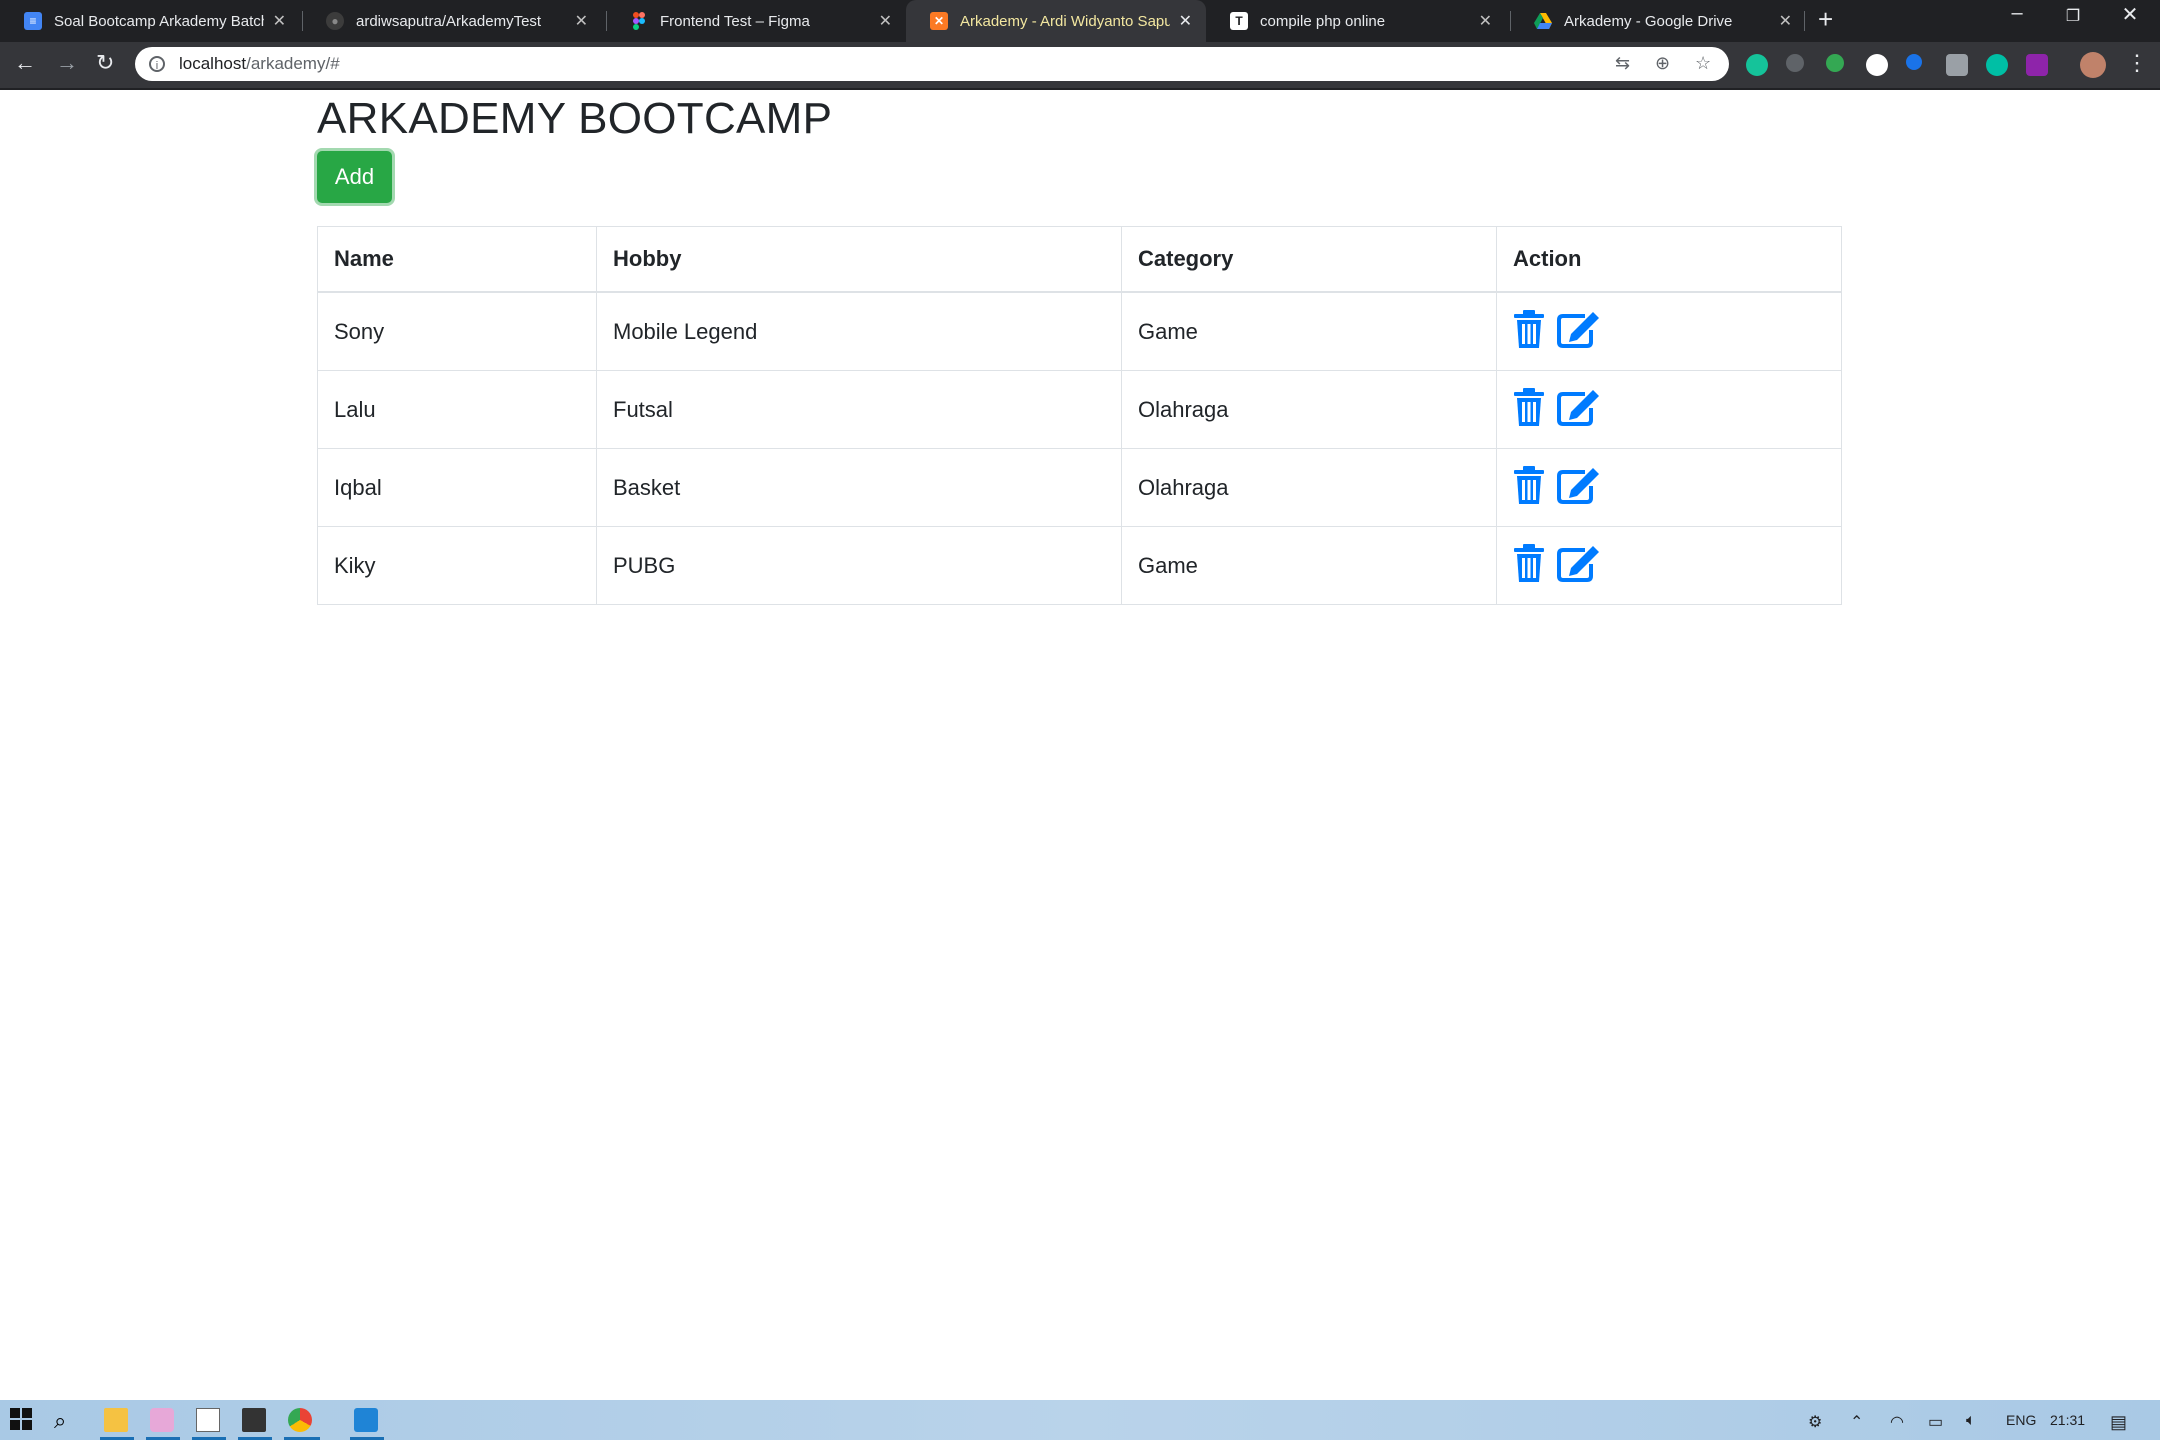 This screenshot has width=2160, height=1440. What do you see at coordinates (2118, 1422) in the screenshot?
I see `notification-icon: ▤` at bounding box center [2118, 1422].